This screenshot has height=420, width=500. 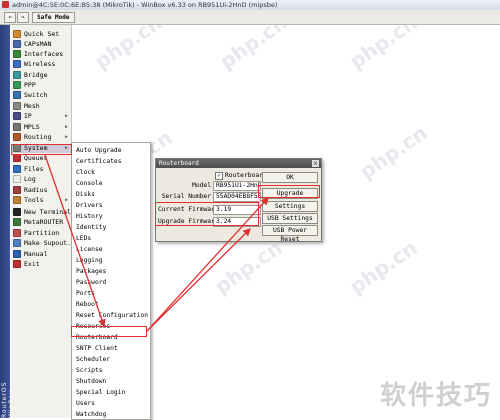 What do you see at coordinates (198, 280) in the screenshot?
I see `arrow-routerboard-to-dialog` at bounding box center [198, 280].